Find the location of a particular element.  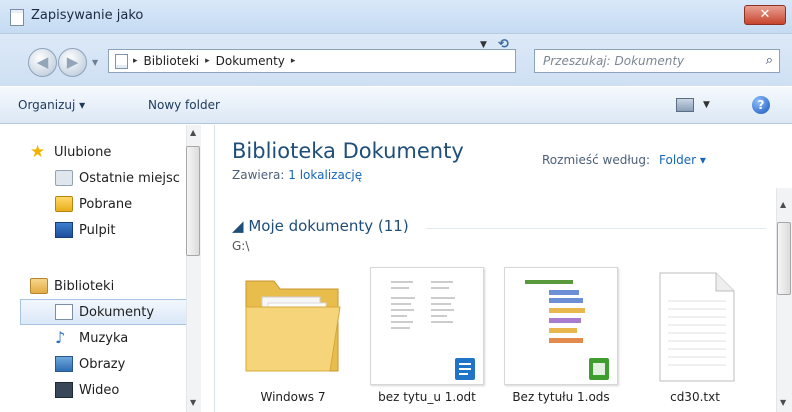

file-item: cd30.txt is located at coordinates (695, 335).